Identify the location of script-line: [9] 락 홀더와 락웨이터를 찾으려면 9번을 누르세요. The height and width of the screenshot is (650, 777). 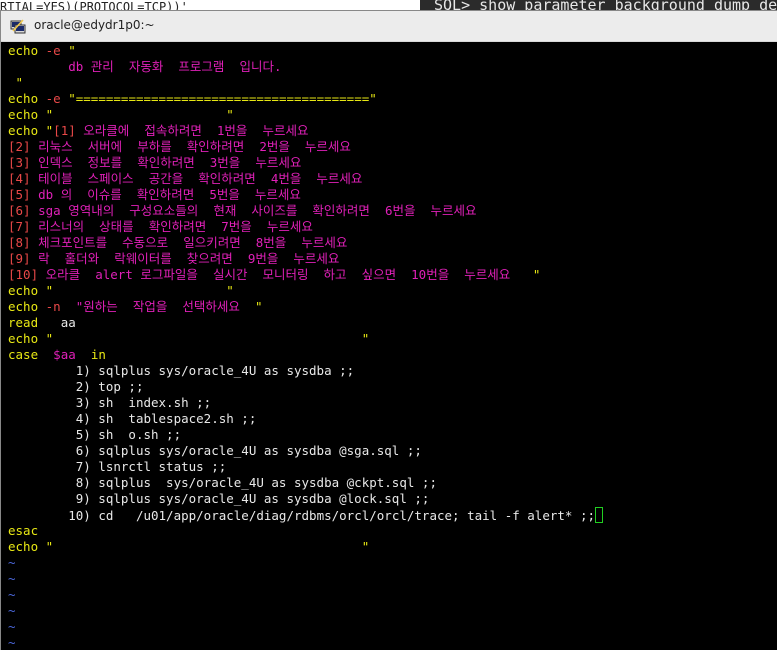
(174, 258).